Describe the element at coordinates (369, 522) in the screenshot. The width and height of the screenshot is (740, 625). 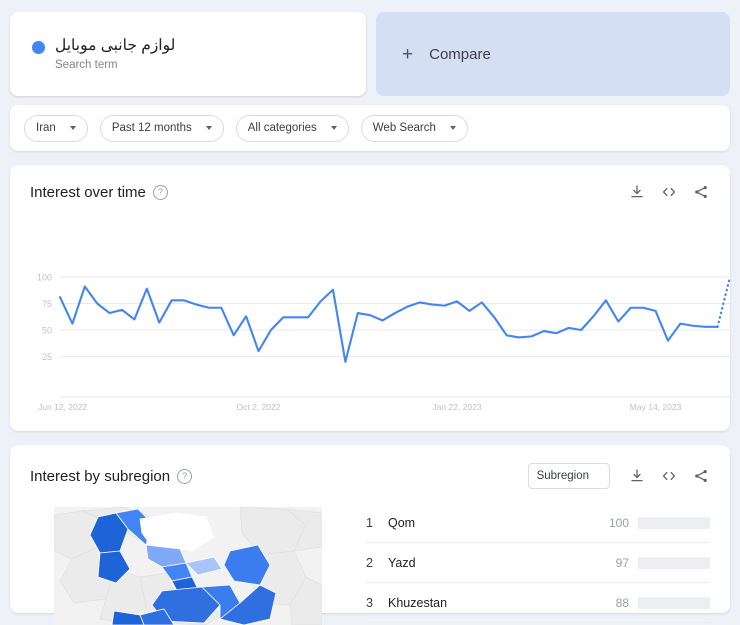
I see `region-rank: 1` at that location.